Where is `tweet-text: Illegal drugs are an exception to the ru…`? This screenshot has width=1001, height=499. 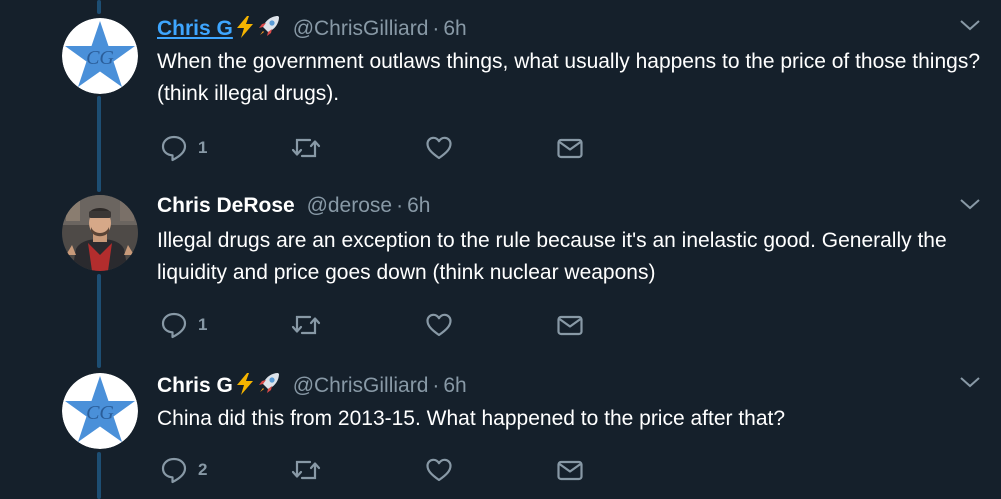
tweet-text: Illegal drugs are an exception to the ru… is located at coordinates (552, 256).